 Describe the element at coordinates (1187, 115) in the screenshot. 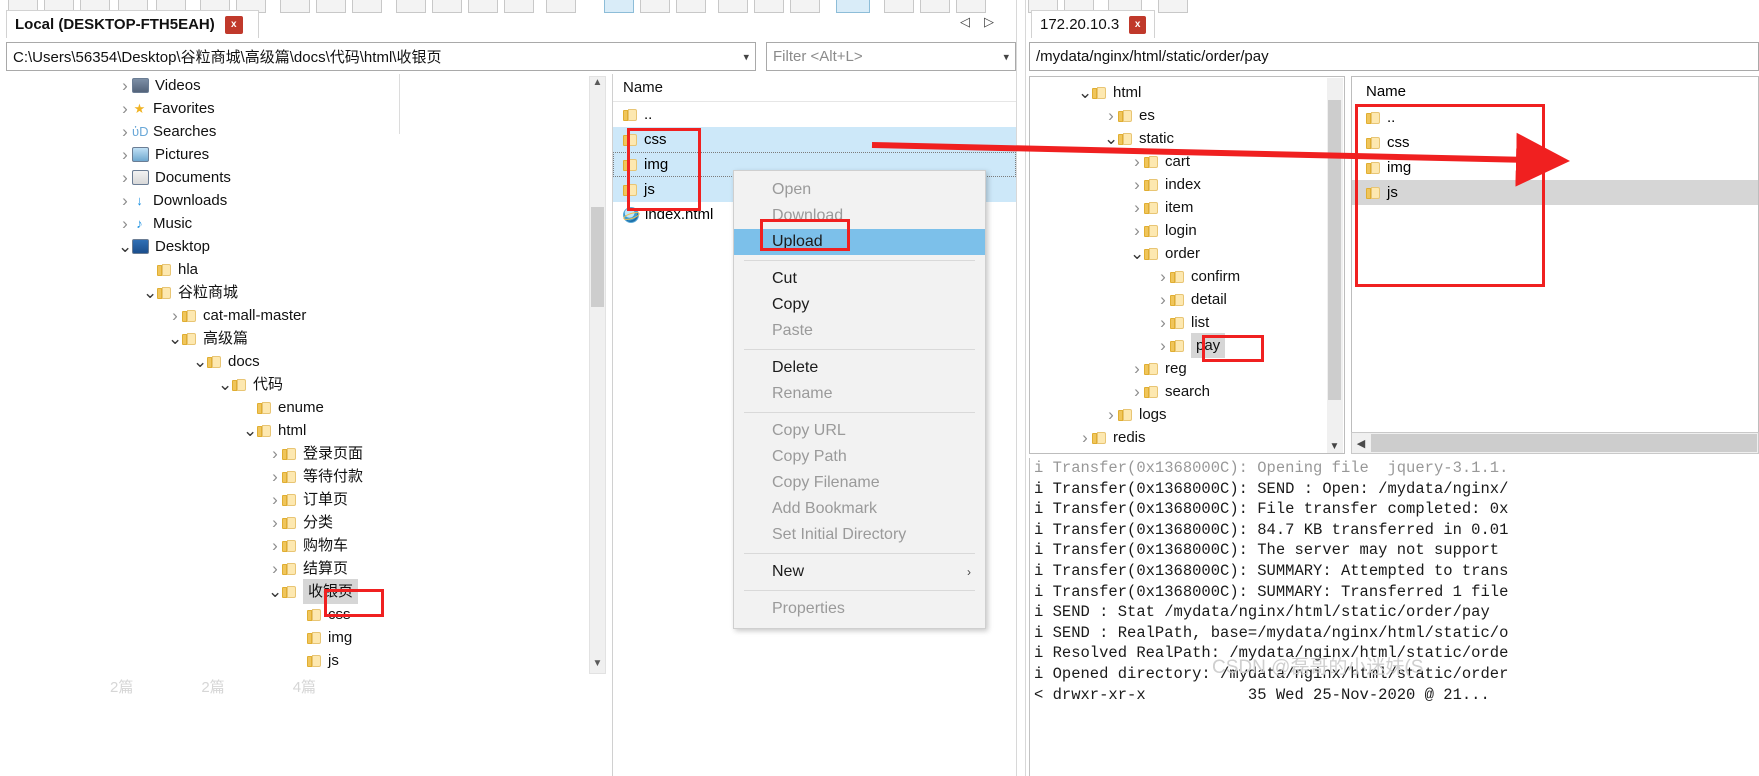

I see `remote-tree-item: › es` at that location.